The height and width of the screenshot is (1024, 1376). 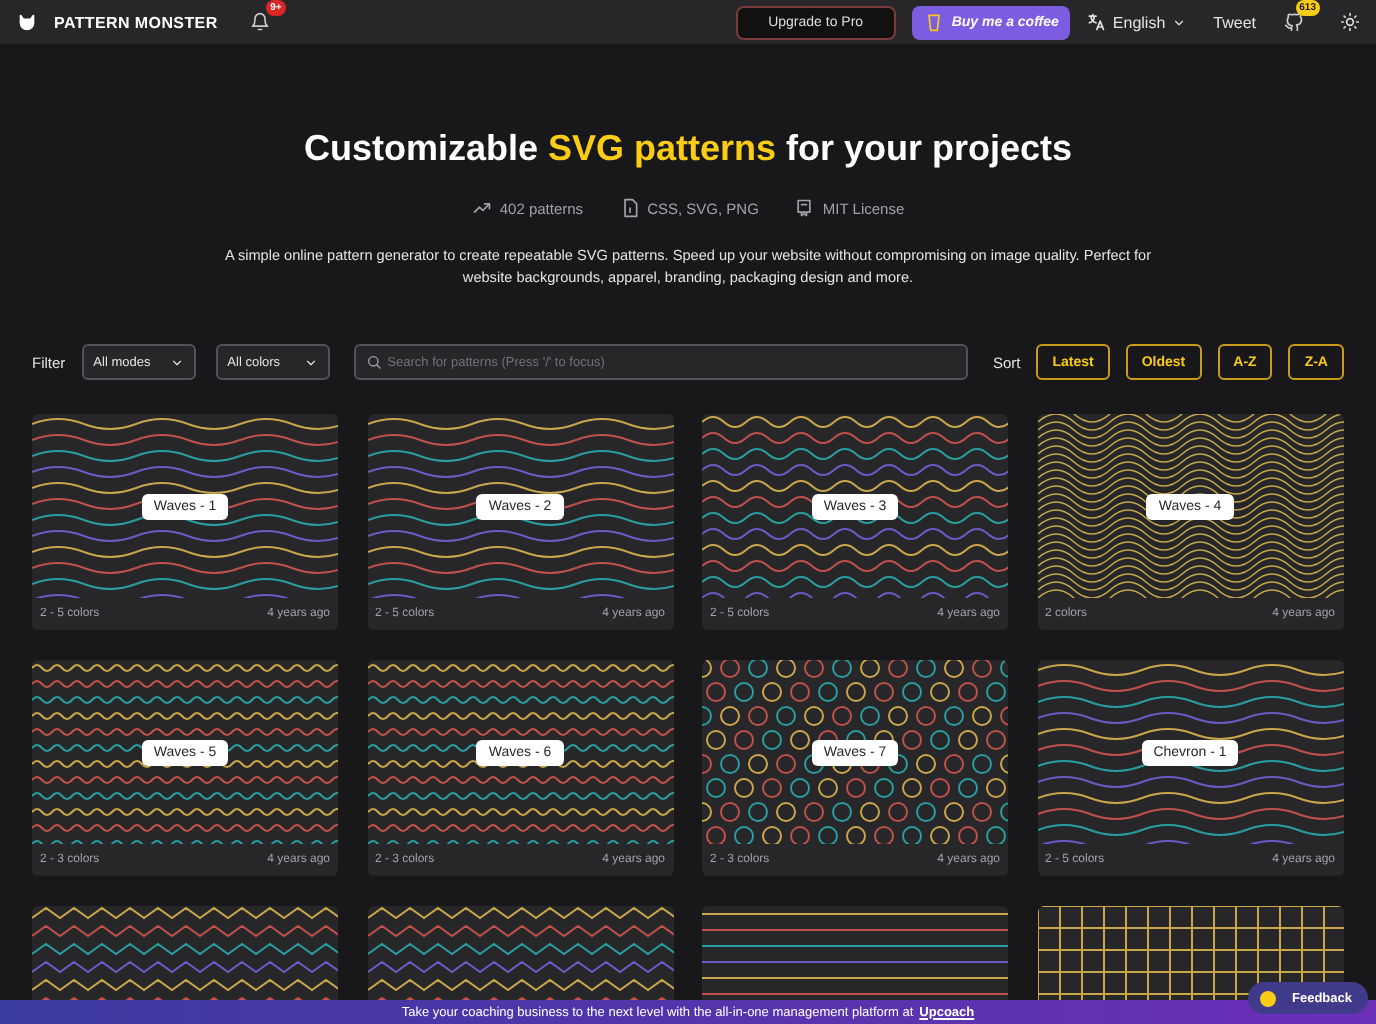 What do you see at coordinates (27, 22) in the screenshot?
I see `monster-logo-icon` at bounding box center [27, 22].